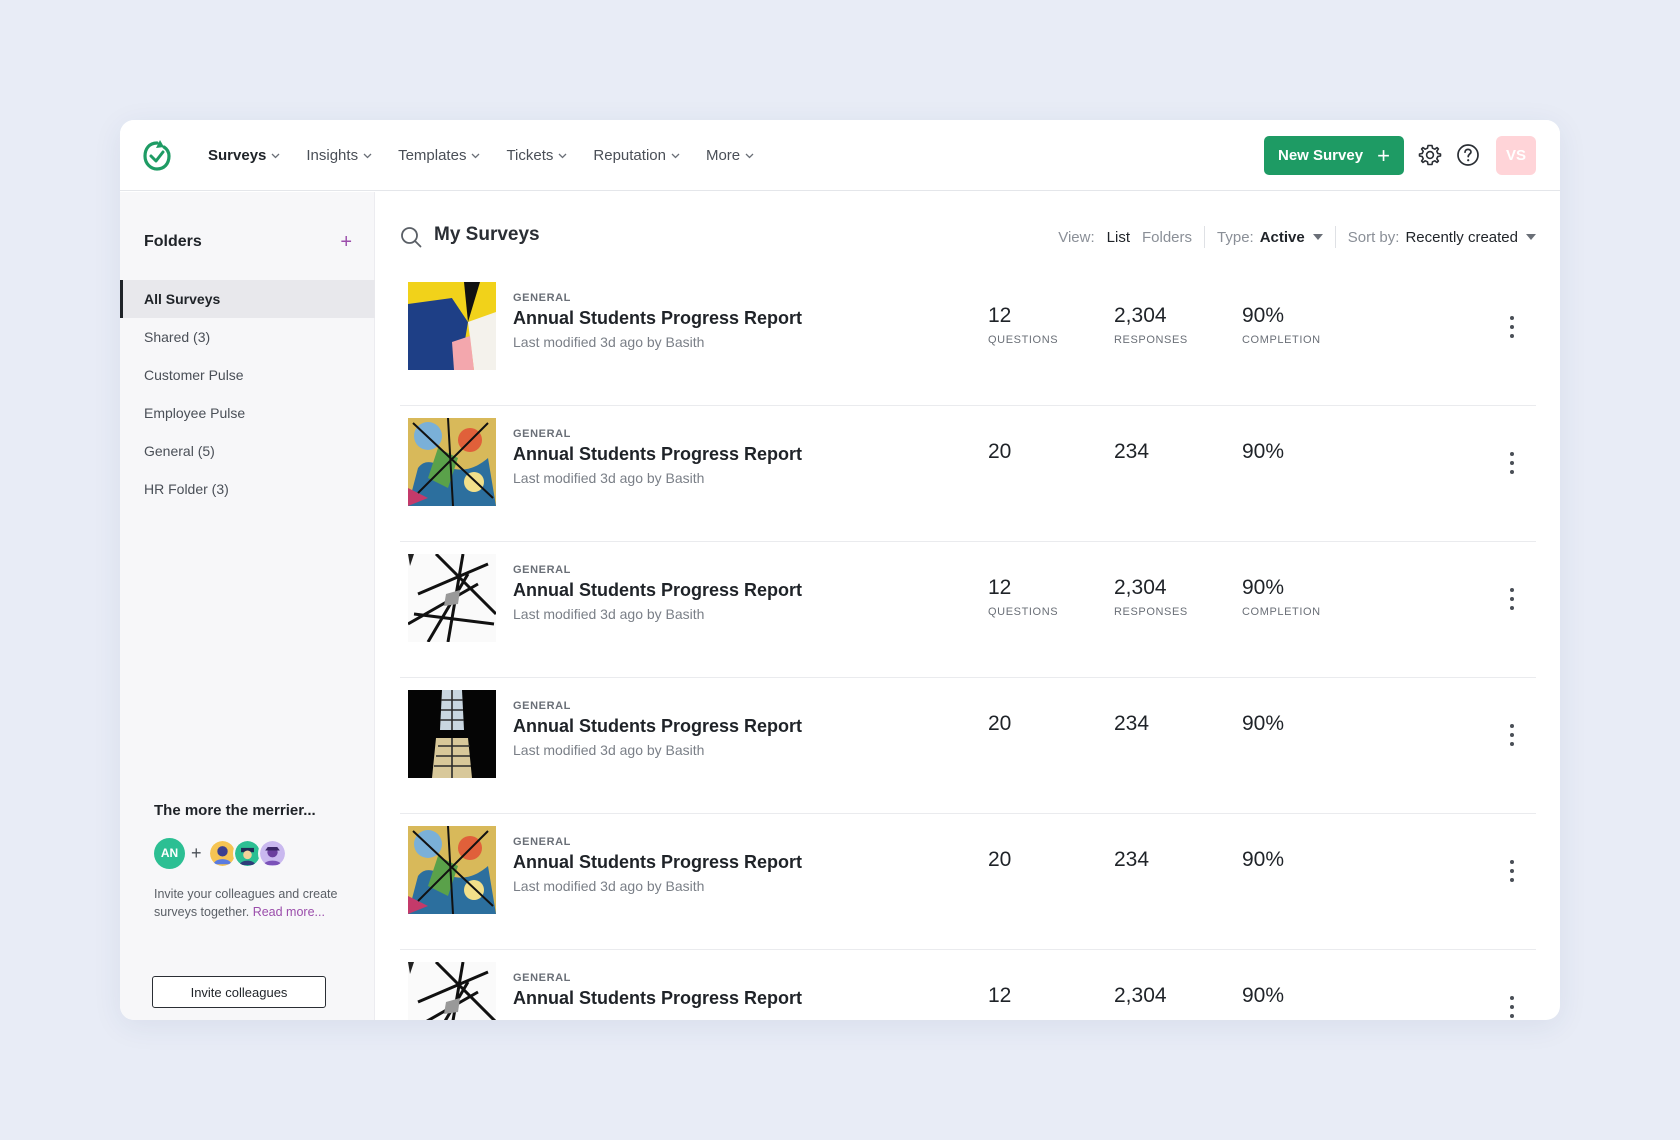 Image resolution: width=1680 pixels, height=1140 pixels. What do you see at coordinates (1516, 155) in the screenshot?
I see `user-avatar: VS` at bounding box center [1516, 155].